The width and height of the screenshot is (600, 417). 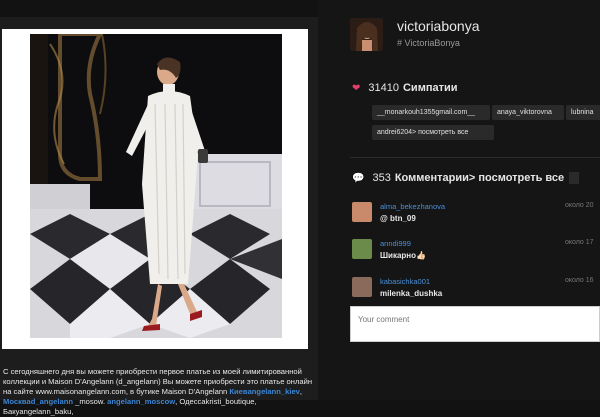 I want to click on profile-username: victoriabonya, so click(x=438, y=26).